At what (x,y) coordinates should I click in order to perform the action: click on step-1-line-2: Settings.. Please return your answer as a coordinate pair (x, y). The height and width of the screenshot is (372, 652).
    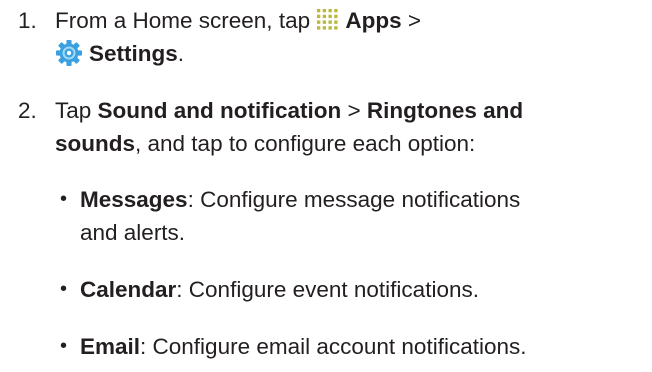
    Looking at the image, I should click on (350, 53).